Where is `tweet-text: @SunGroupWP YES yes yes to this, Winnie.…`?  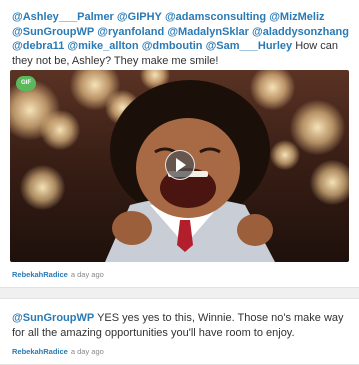
tweet-text: @SunGroupWP YES yes yes to this, Winnie.… is located at coordinates (181, 325).